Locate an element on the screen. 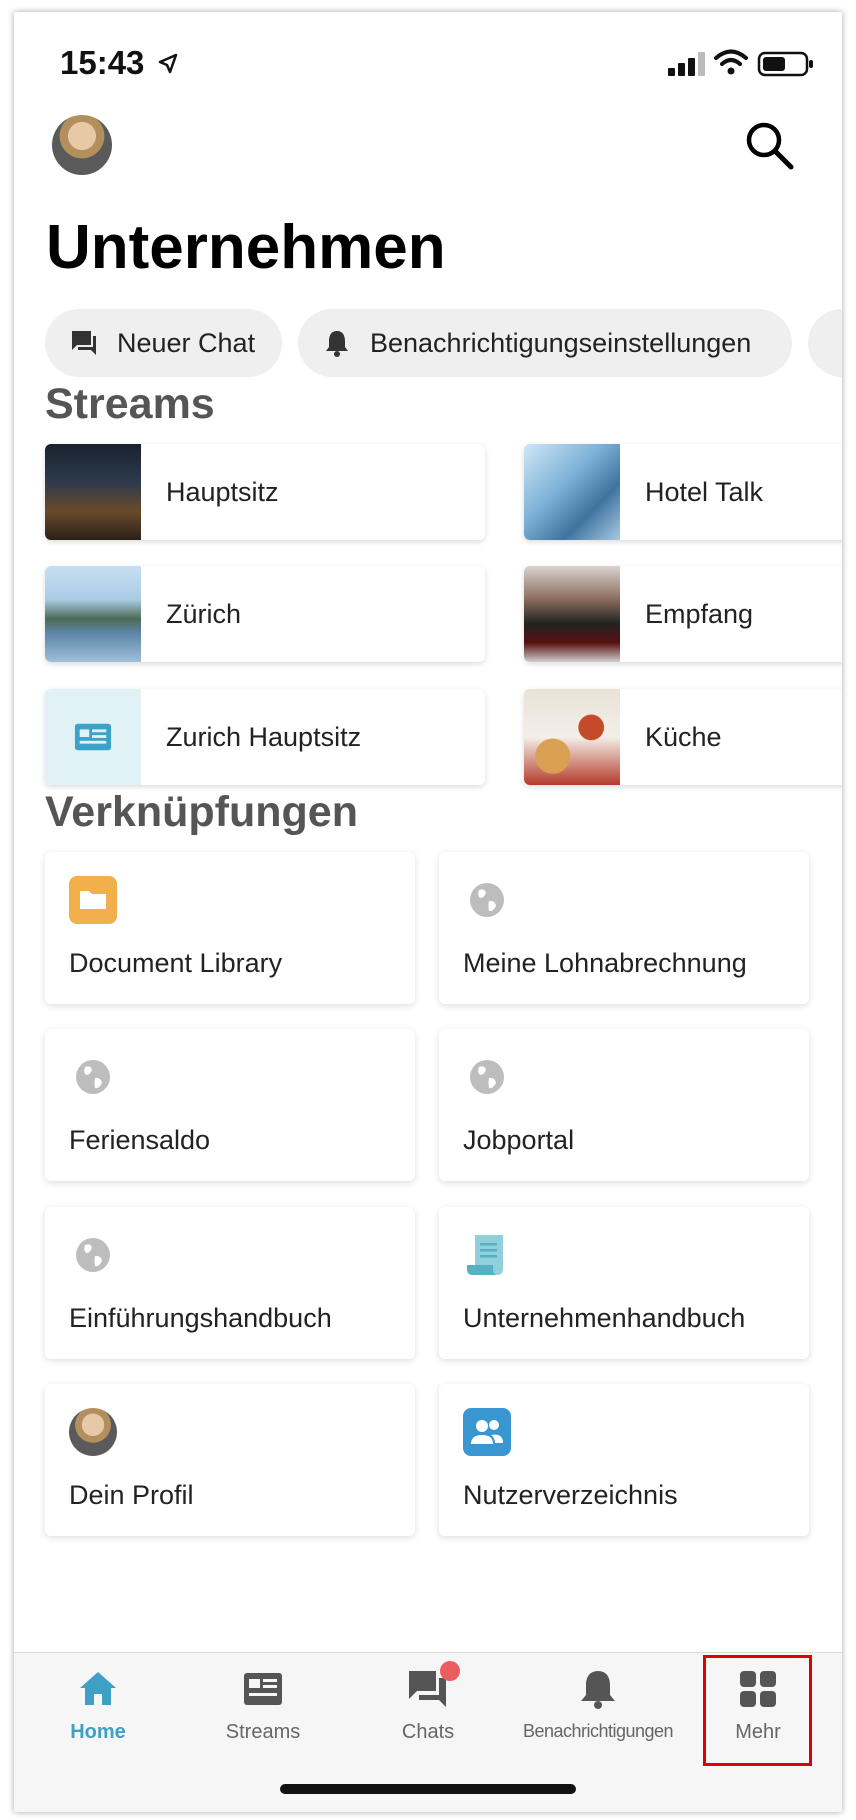  shortcut-jobportal: Jobportal is located at coordinates (624, 1105).